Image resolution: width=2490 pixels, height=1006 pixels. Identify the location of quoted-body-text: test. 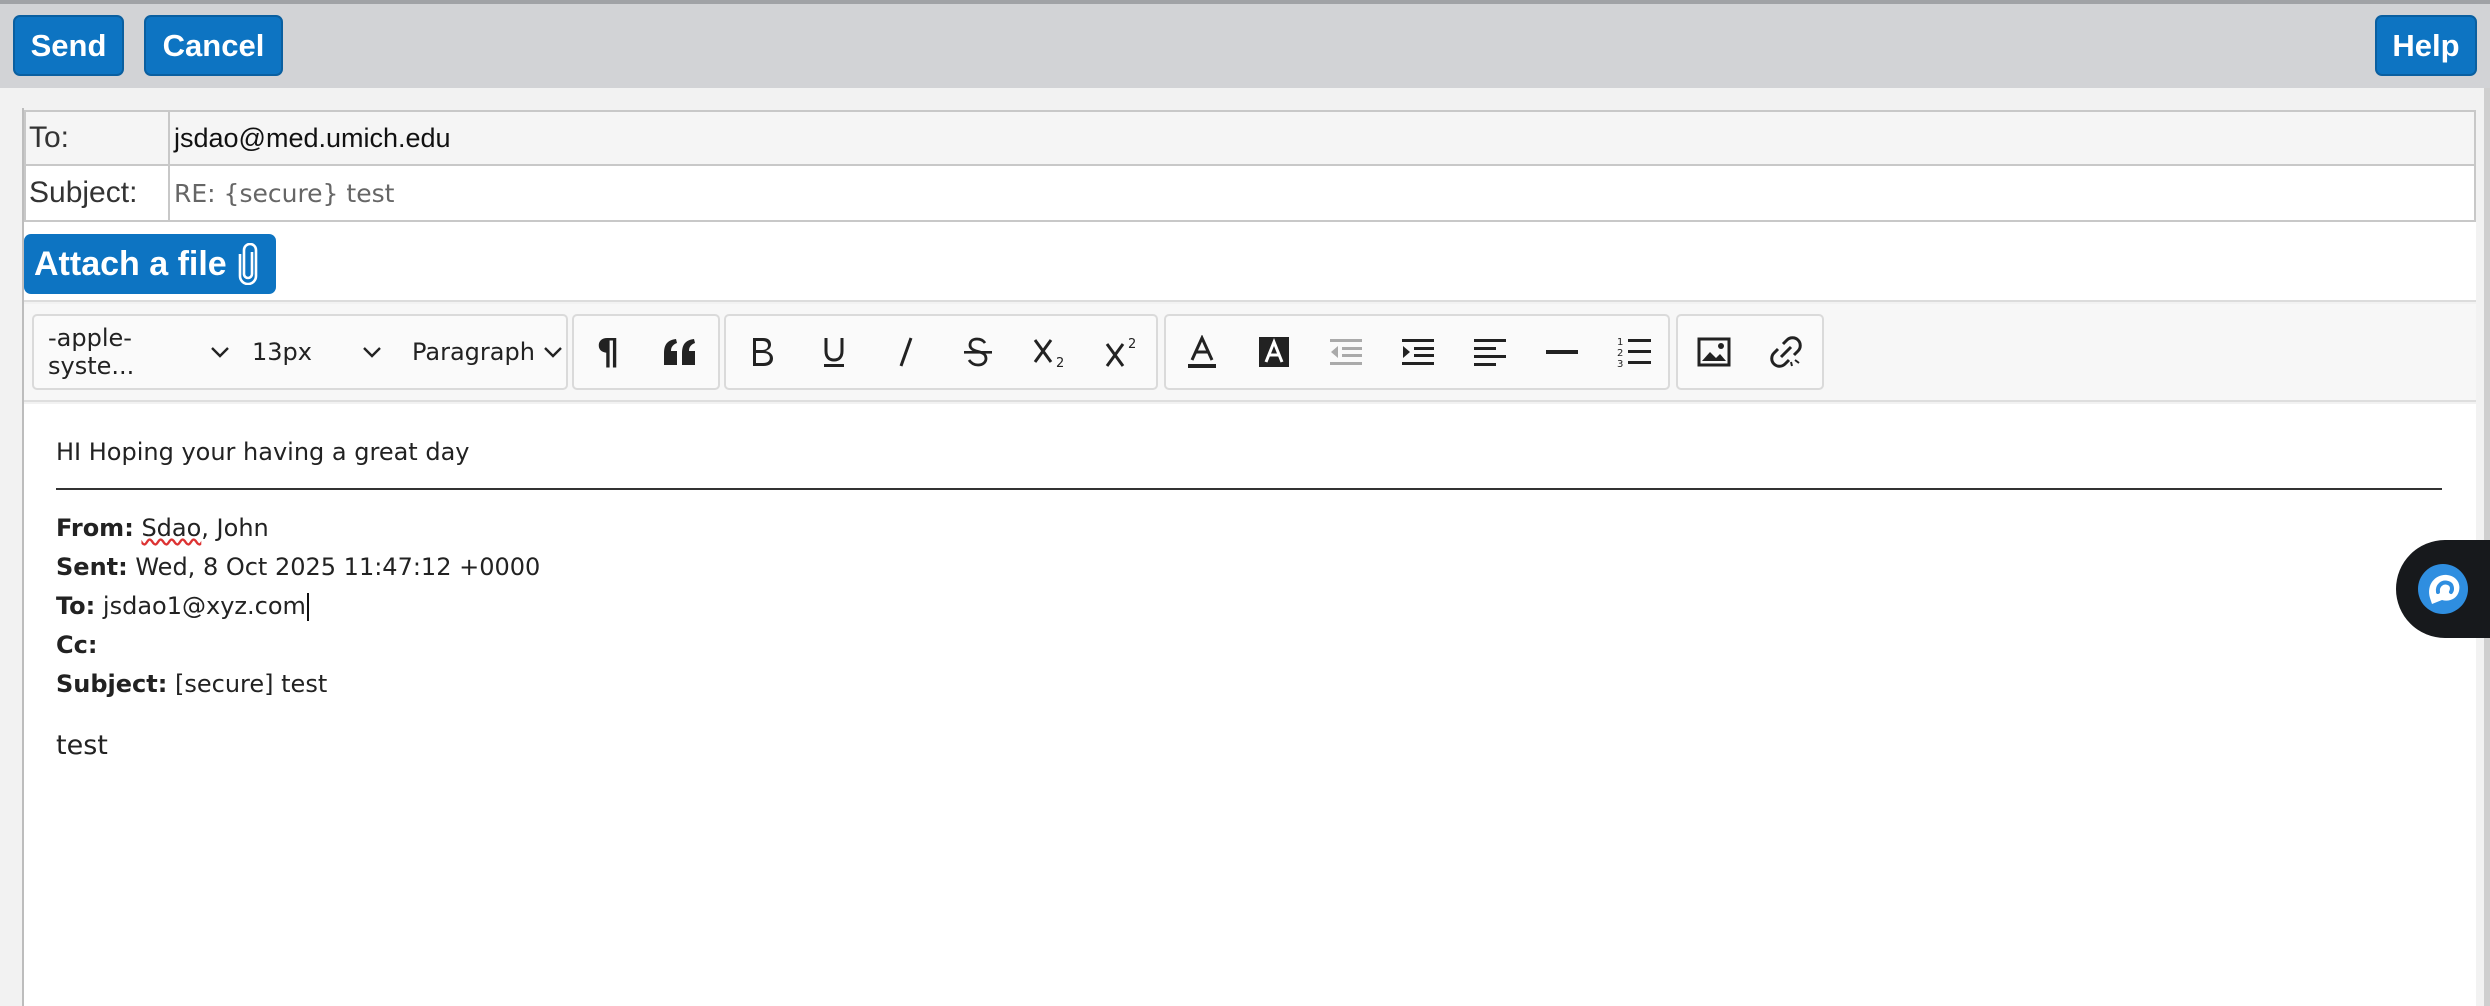
(82, 745).